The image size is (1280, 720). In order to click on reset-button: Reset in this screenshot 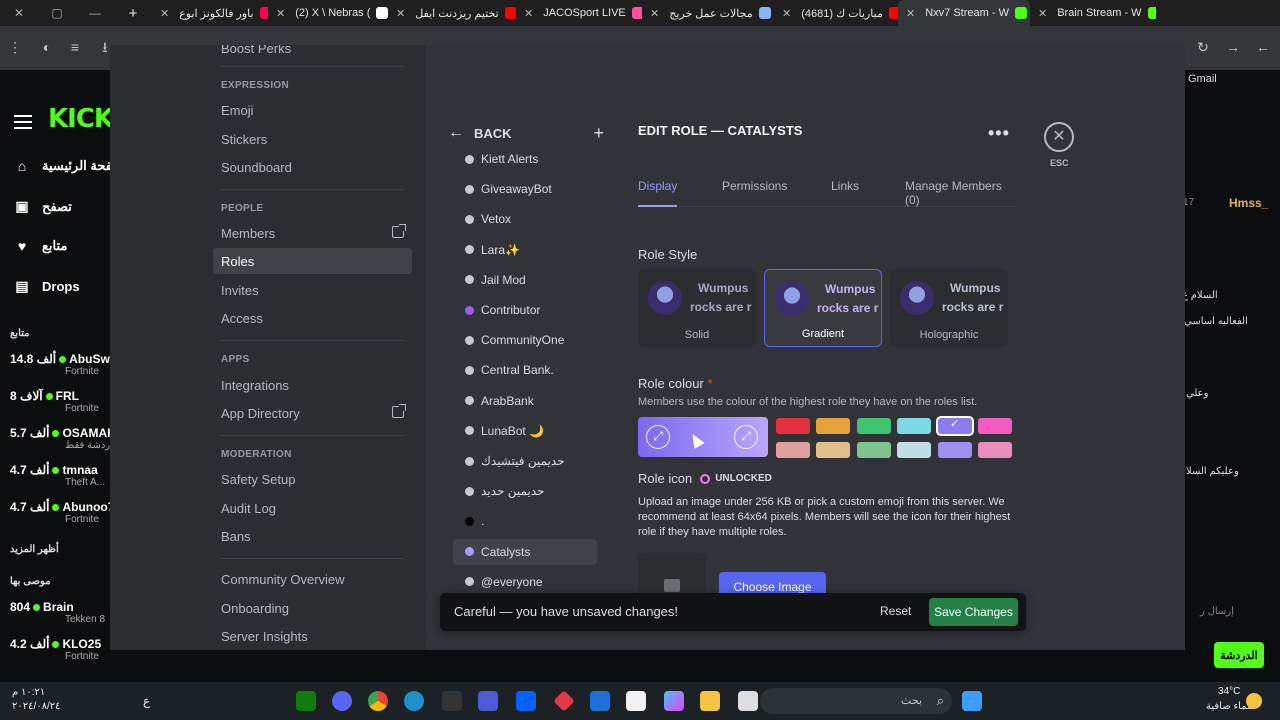, I will do `click(895, 611)`.